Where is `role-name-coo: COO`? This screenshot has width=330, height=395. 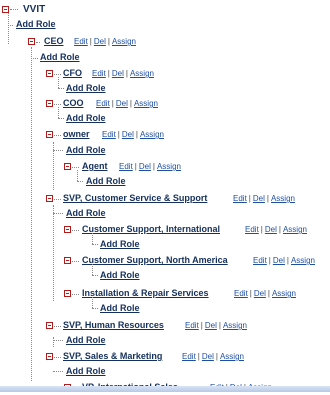
role-name-coo: COO is located at coordinates (73, 103).